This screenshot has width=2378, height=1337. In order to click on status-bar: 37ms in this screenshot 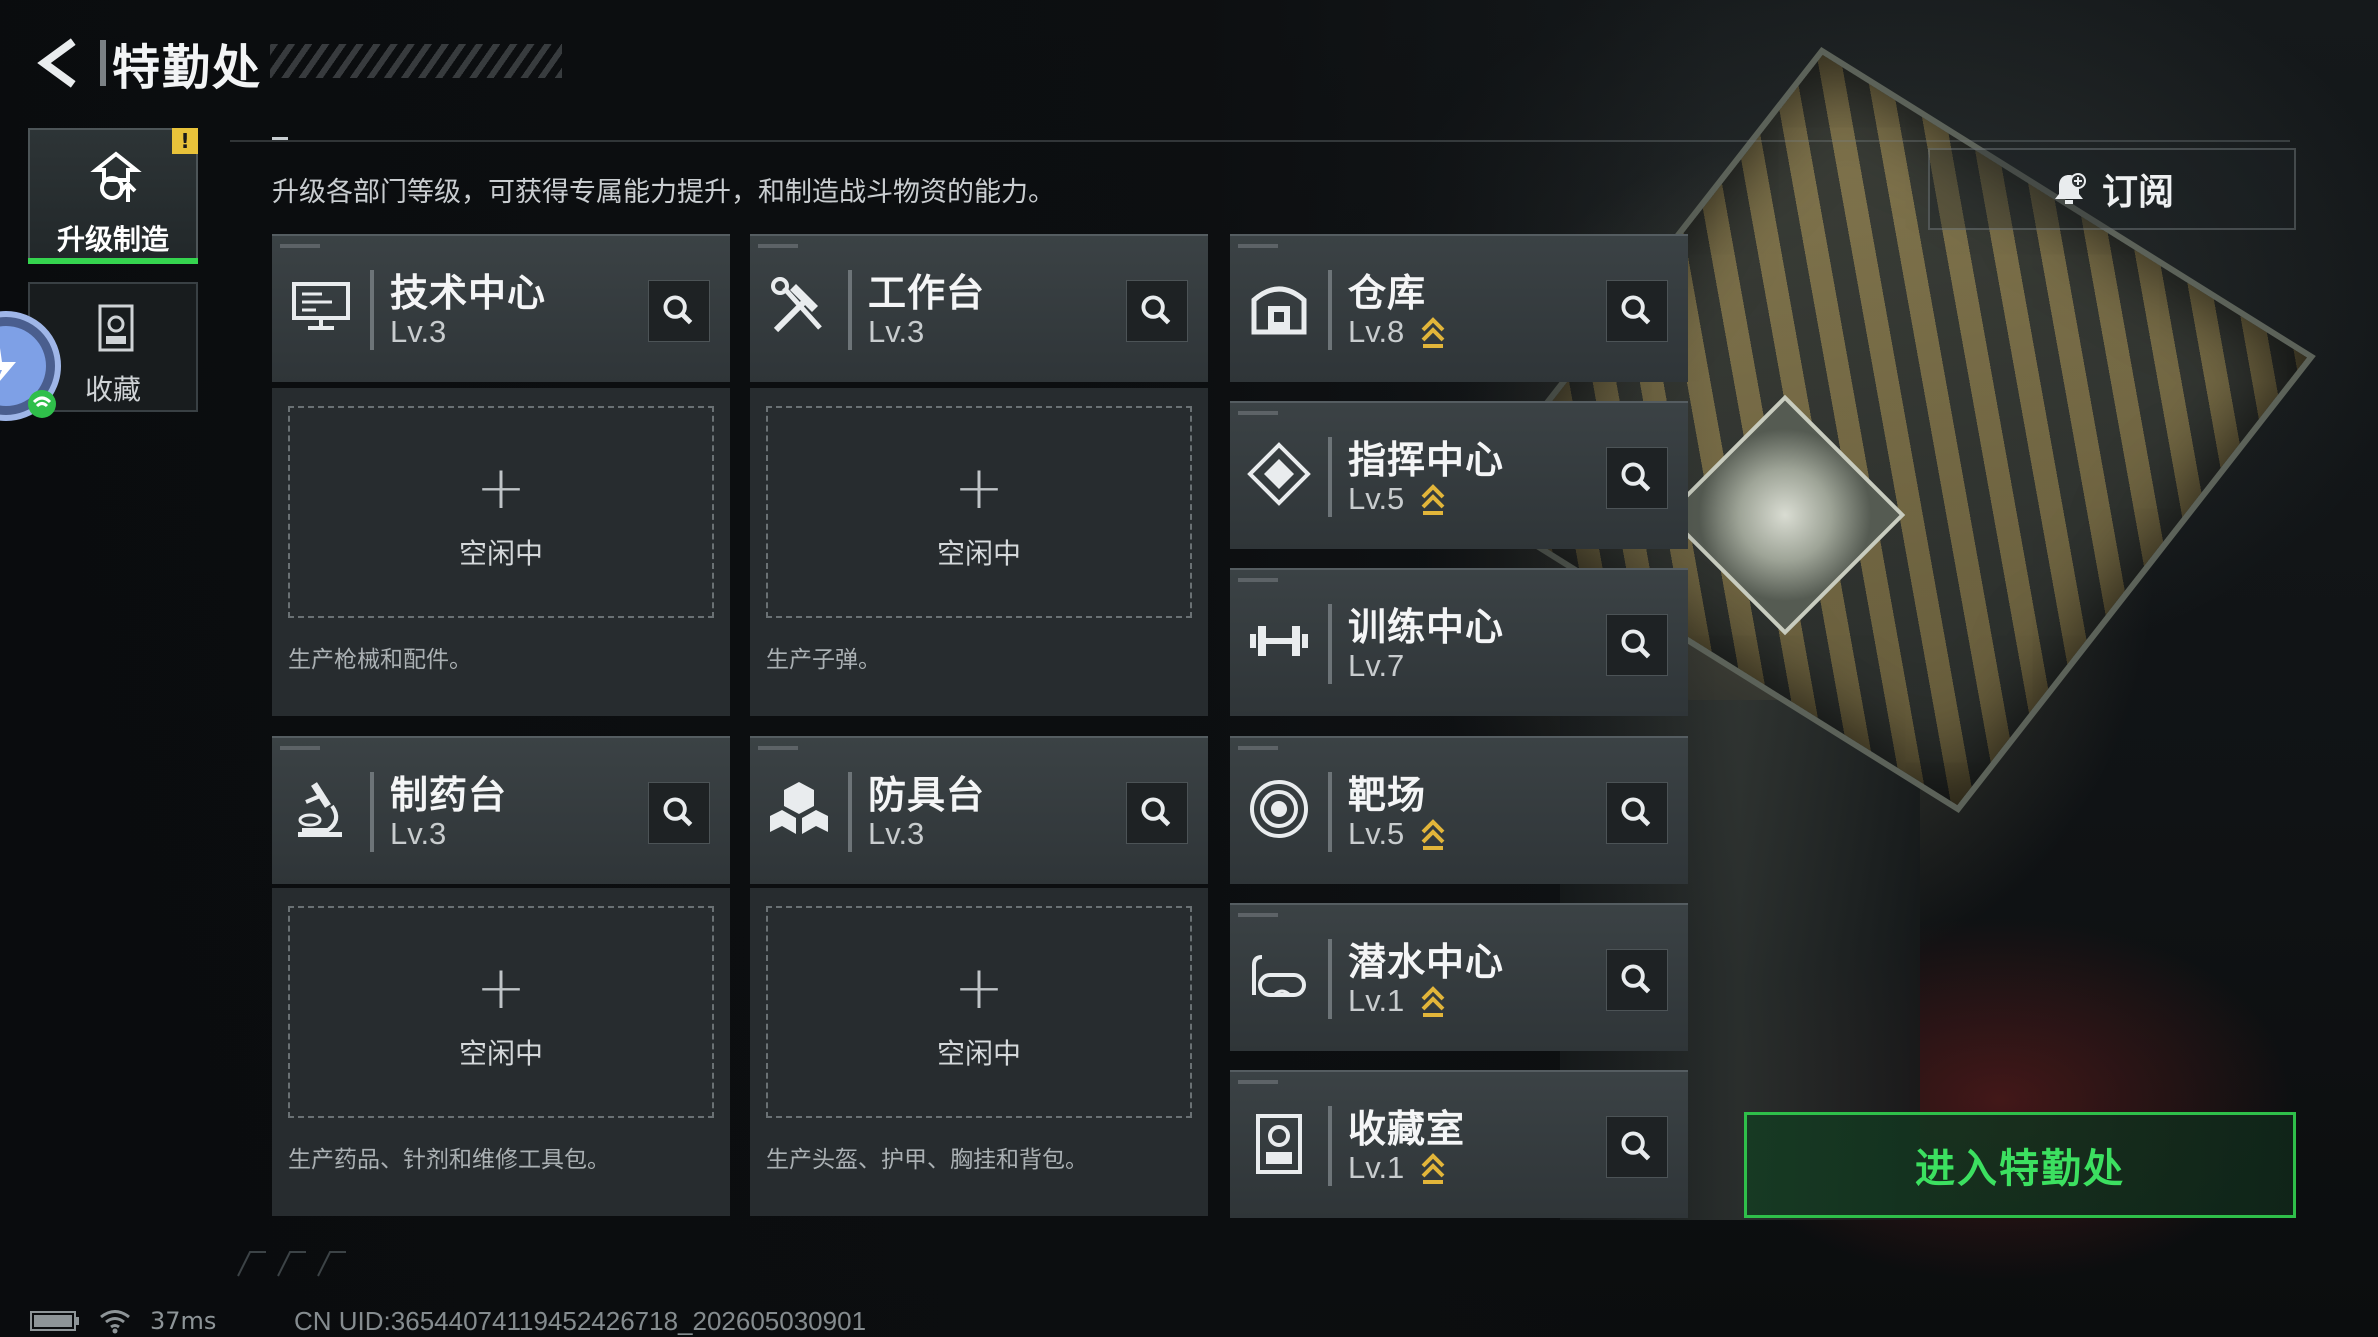, I will do `click(123, 1321)`.